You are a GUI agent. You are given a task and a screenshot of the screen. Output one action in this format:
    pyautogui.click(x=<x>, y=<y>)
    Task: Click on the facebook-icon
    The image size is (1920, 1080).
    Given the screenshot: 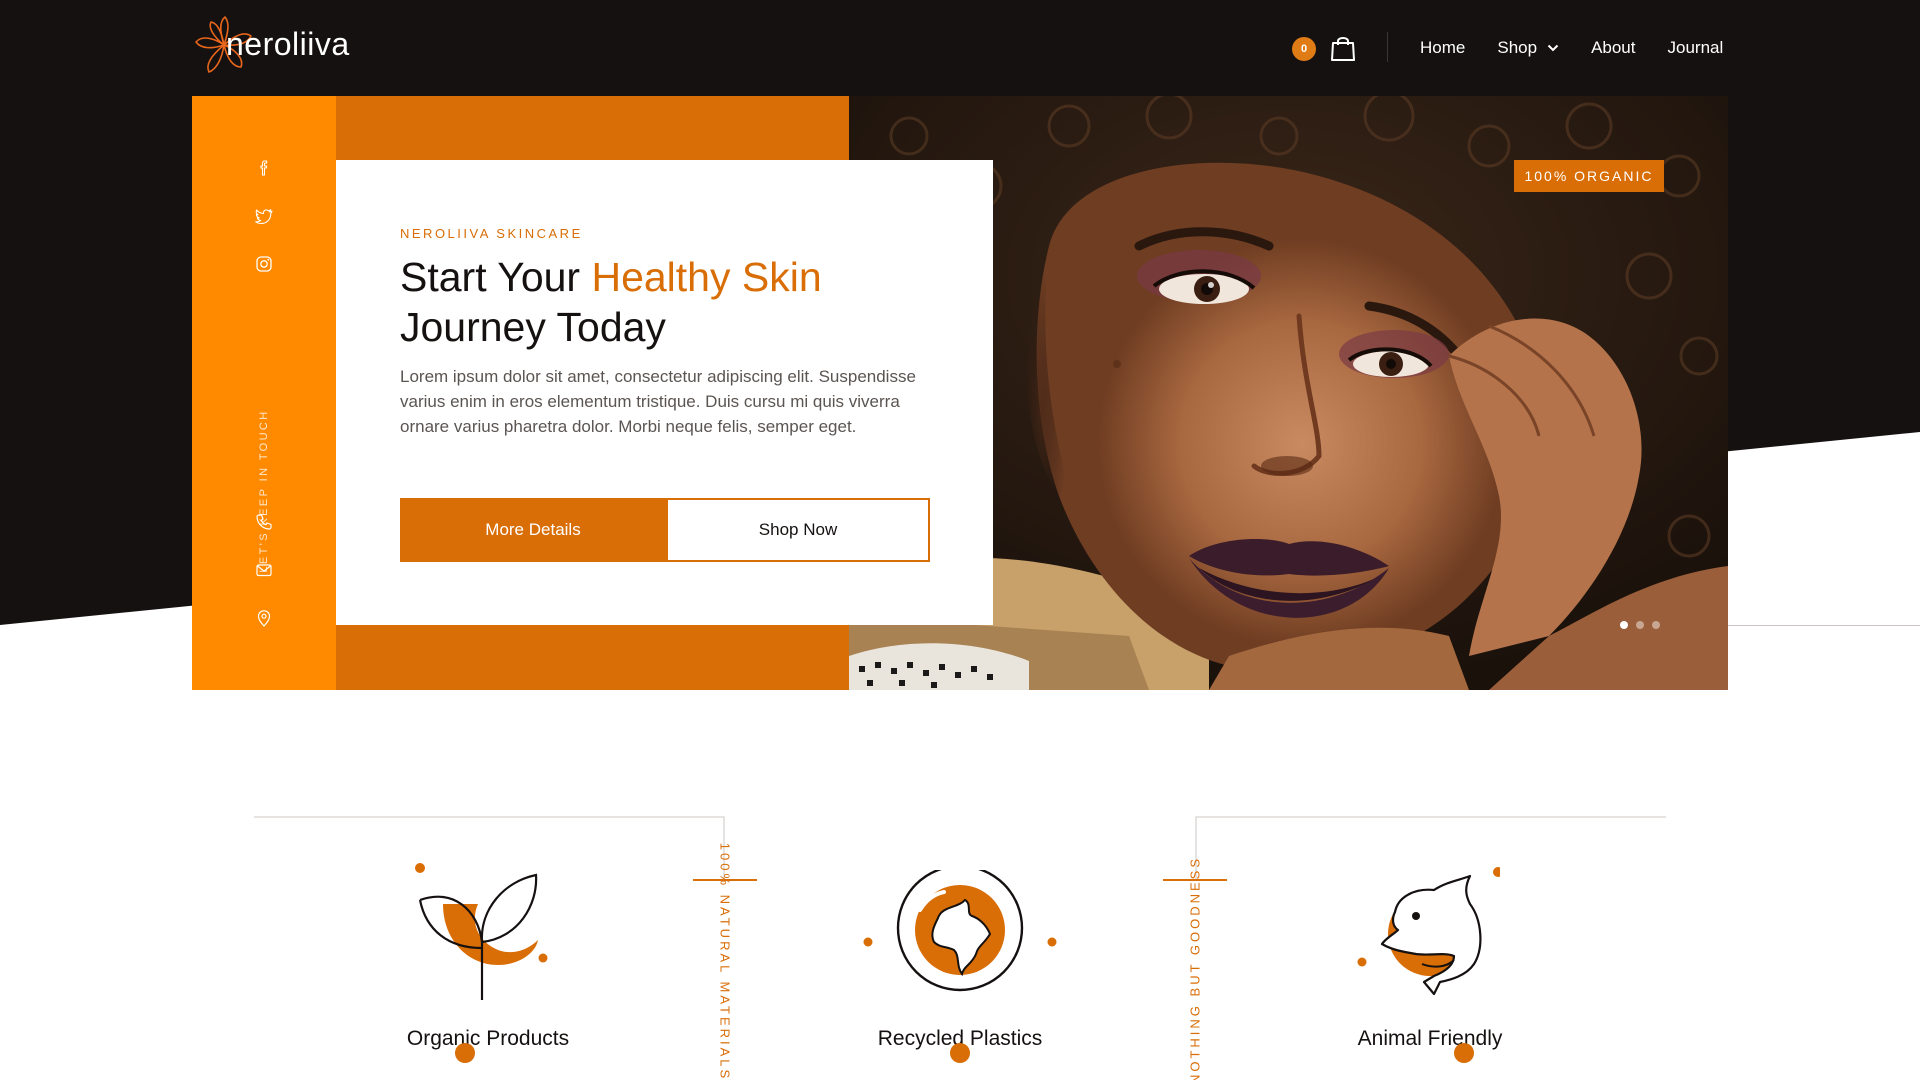 What is the action you would take?
    pyautogui.click(x=264, y=168)
    